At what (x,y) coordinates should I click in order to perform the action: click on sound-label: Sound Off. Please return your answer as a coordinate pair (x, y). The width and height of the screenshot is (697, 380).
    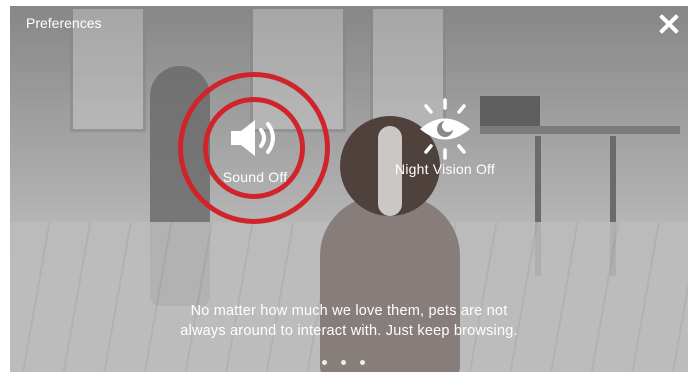
    Looking at the image, I should click on (255, 177).